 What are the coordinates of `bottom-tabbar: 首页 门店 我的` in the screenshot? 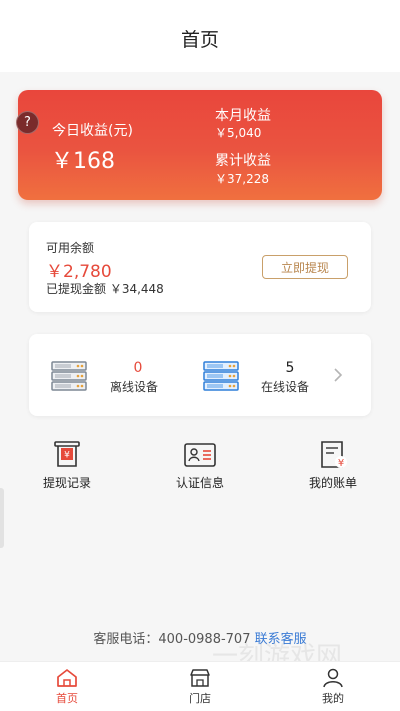 It's located at (200, 686).